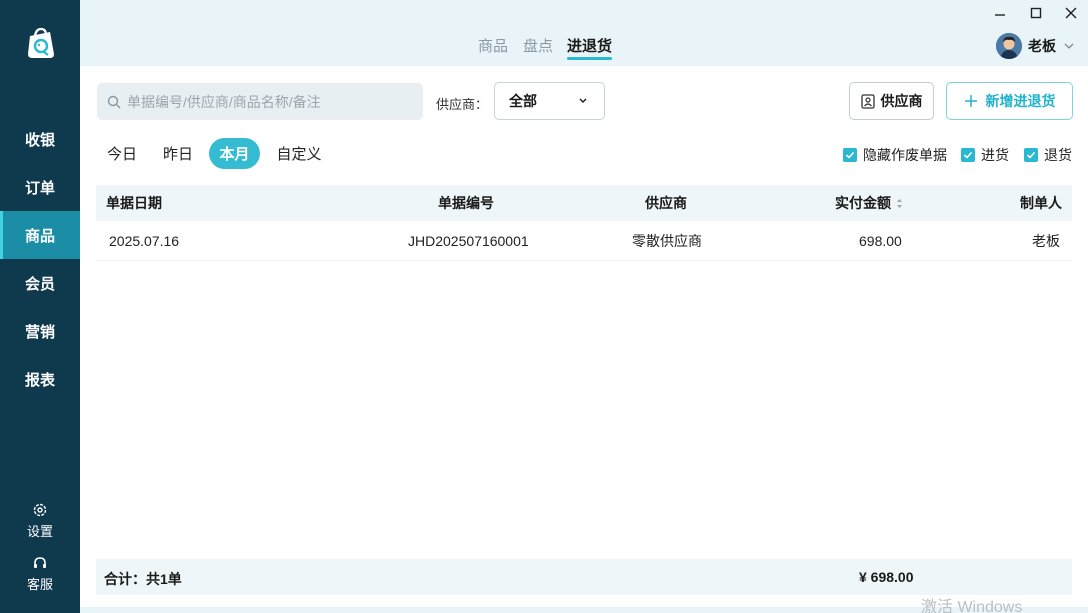 The height and width of the screenshot is (613, 1088). What do you see at coordinates (1020, 101) in the screenshot?
I see `add-button-label: 新增进退货` at bounding box center [1020, 101].